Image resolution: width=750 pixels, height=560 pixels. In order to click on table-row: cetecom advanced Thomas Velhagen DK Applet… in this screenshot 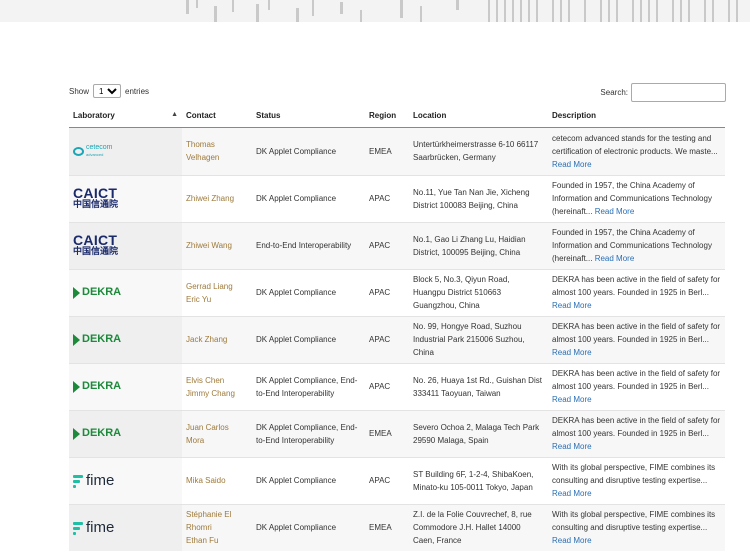, I will do `click(397, 150)`.